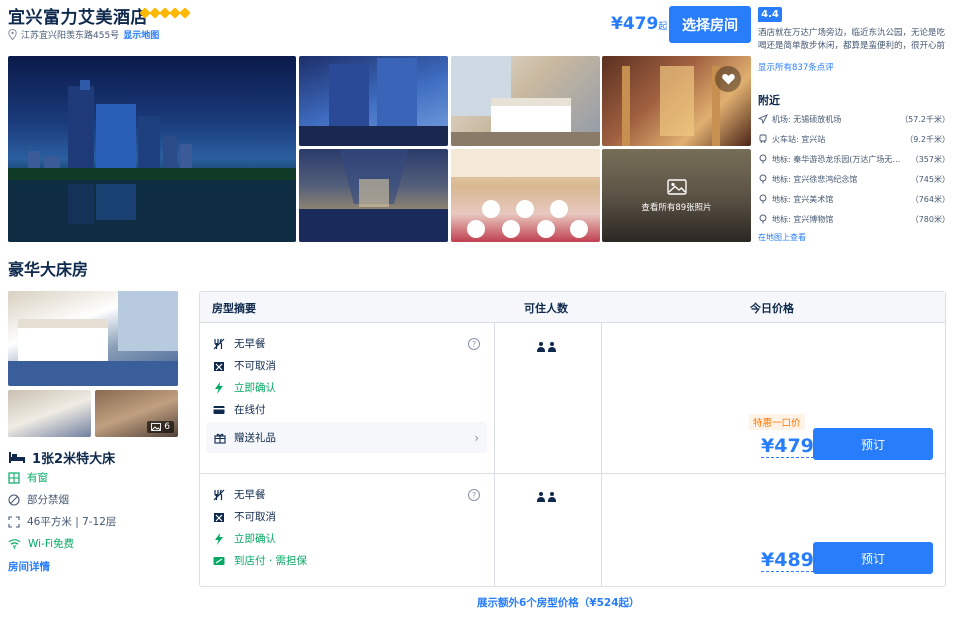 Image resolution: width=954 pixels, height=621 pixels. I want to click on nearby-item: 地标: 宜兴美术馆 （764米）, so click(854, 199).